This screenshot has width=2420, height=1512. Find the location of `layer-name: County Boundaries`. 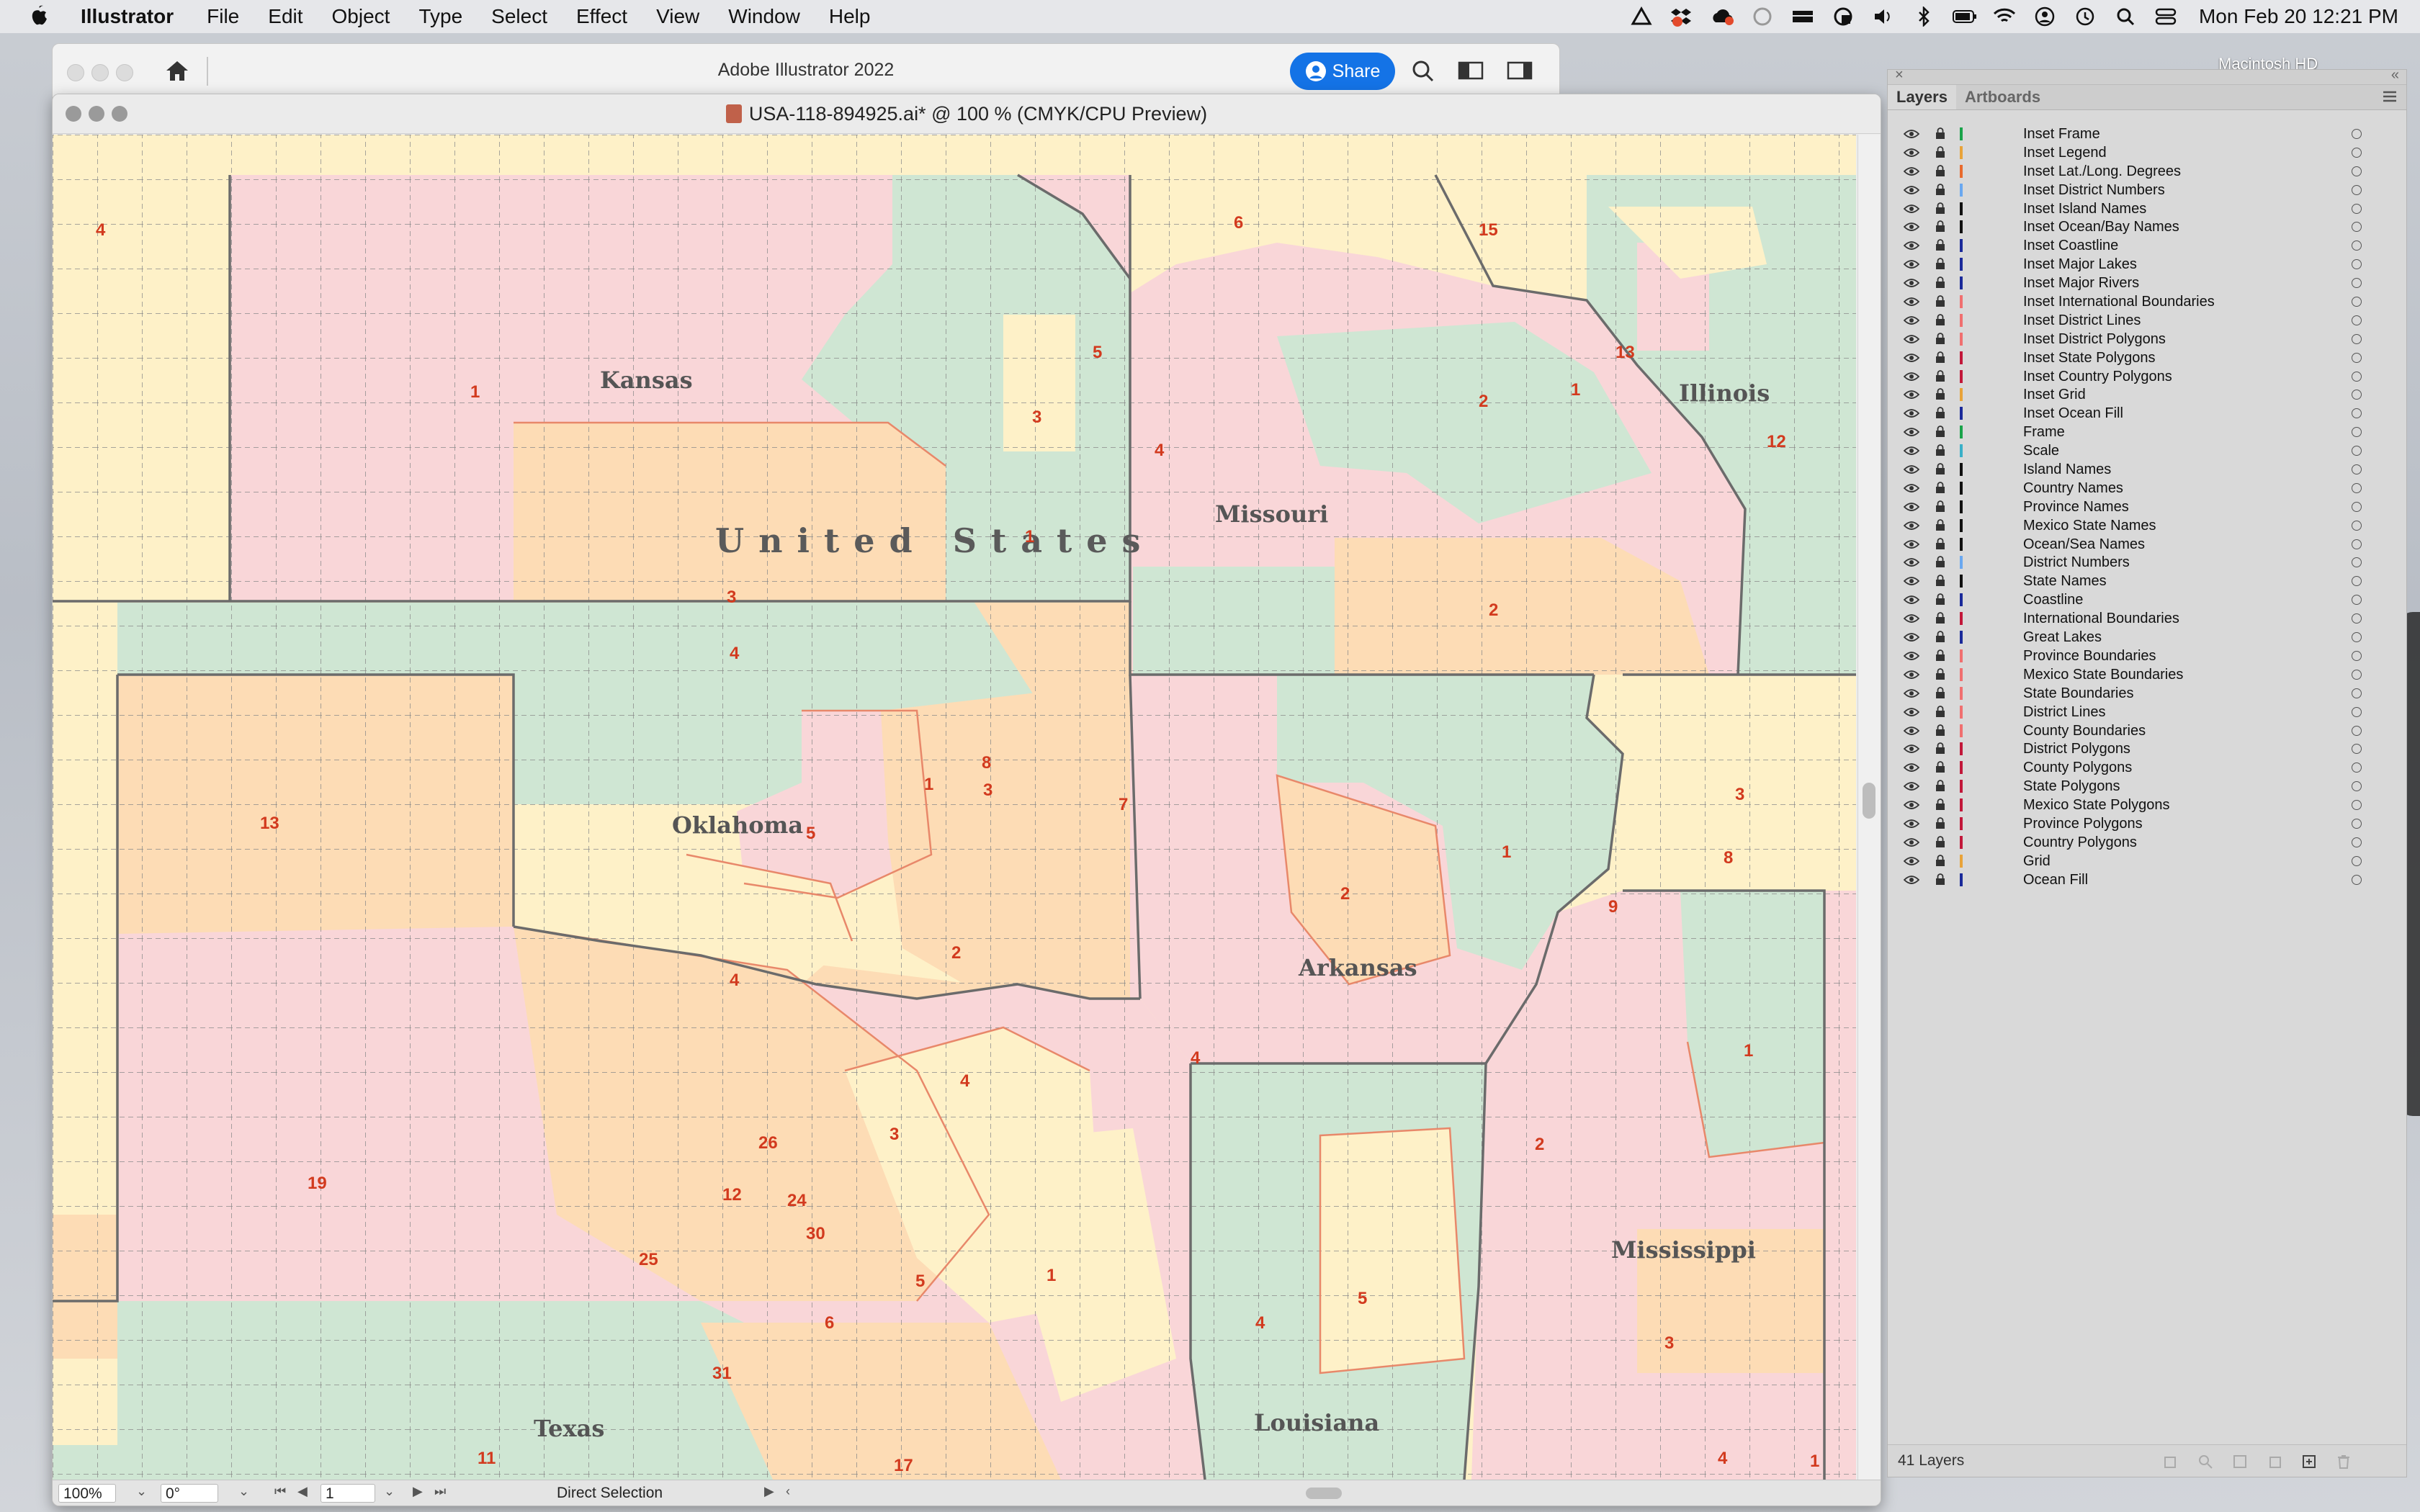

layer-name: County Boundaries is located at coordinates (2084, 731).